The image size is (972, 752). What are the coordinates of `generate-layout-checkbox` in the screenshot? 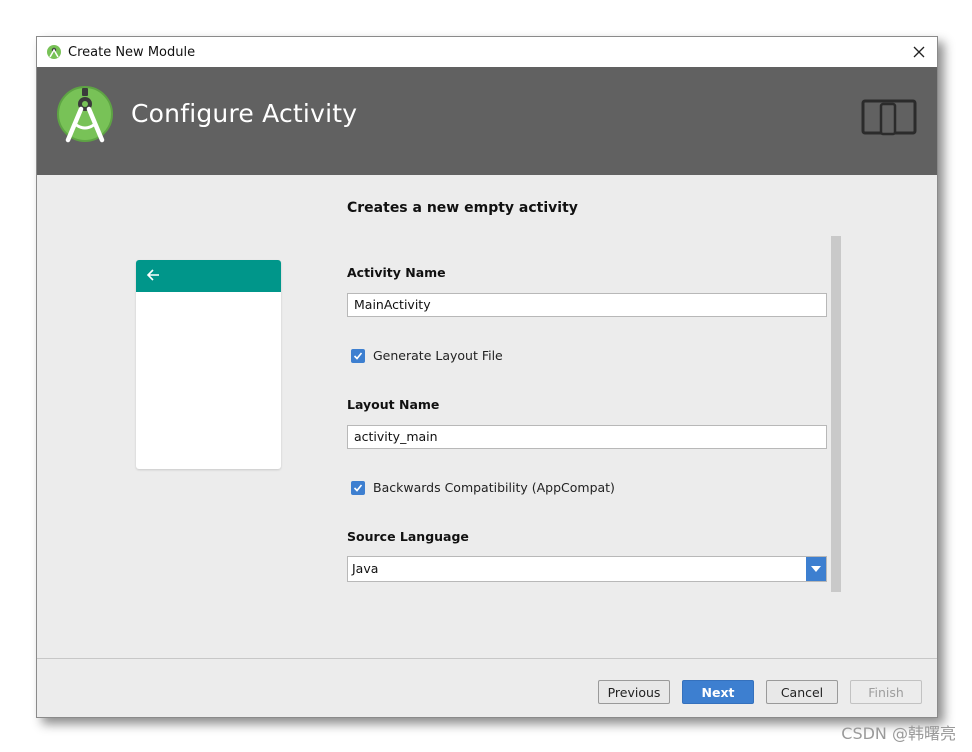 It's located at (358, 355).